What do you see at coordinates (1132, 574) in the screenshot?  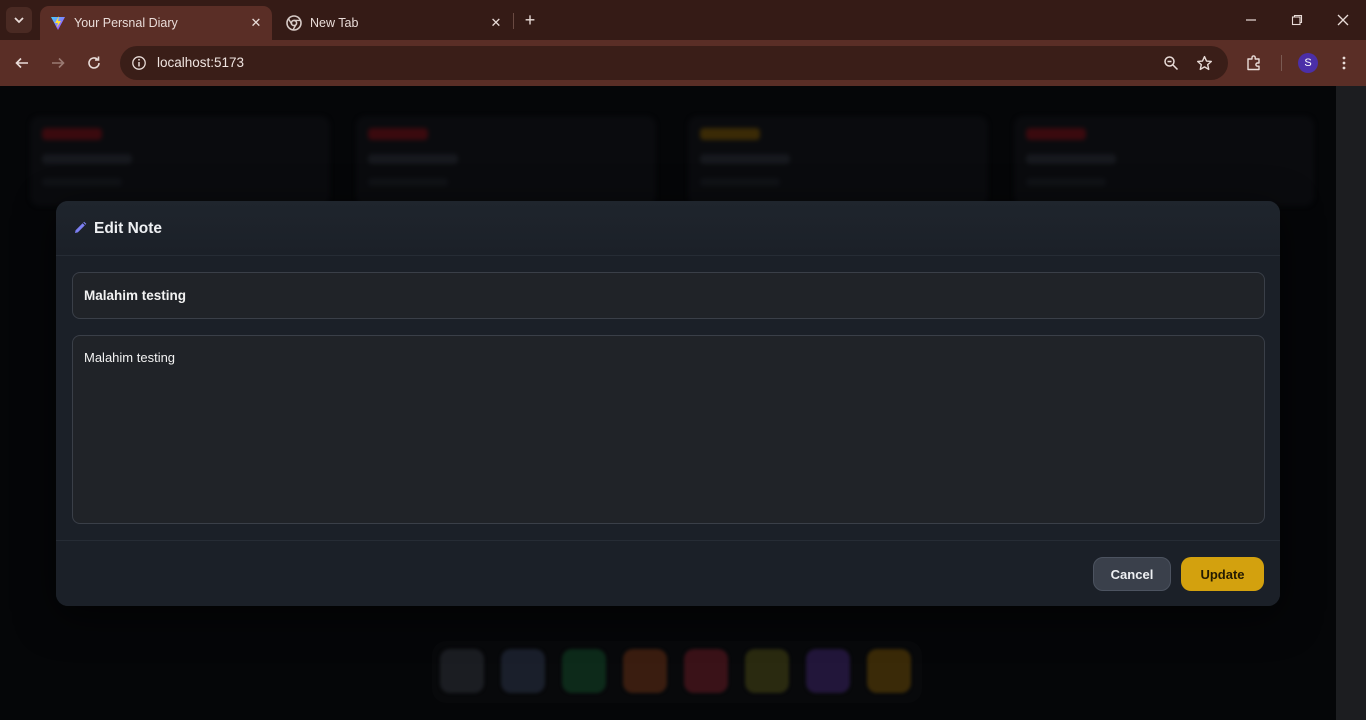 I see `cancel-button: Cancel` at bounding box center [1132, 574].